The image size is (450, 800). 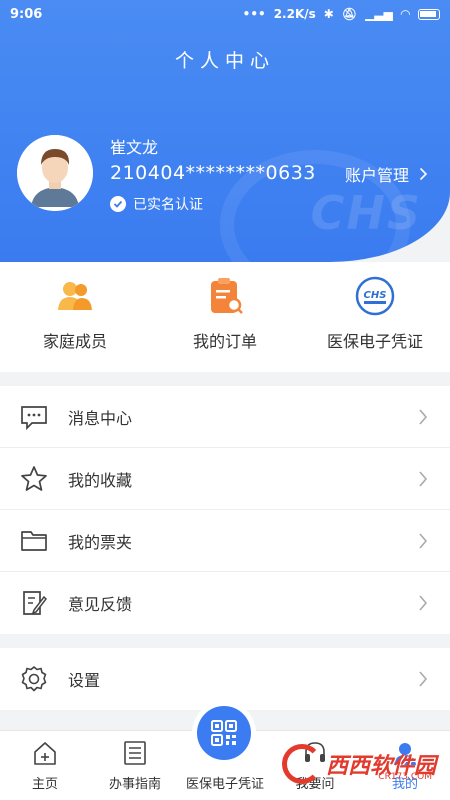 I want to click on network-speed: 2.2K/s, so click(x=294, y=14).